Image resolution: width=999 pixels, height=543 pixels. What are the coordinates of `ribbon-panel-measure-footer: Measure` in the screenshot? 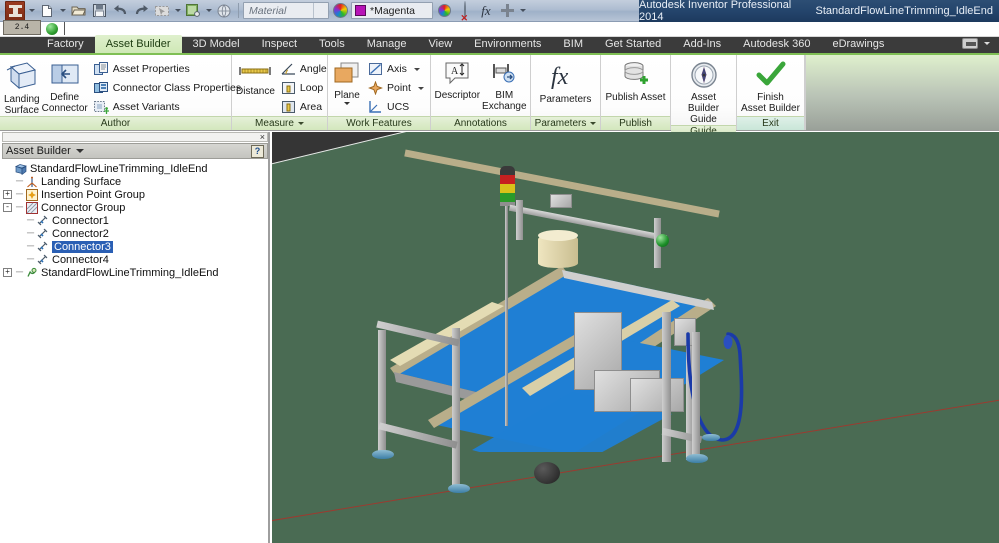 It's located at (279, 123).